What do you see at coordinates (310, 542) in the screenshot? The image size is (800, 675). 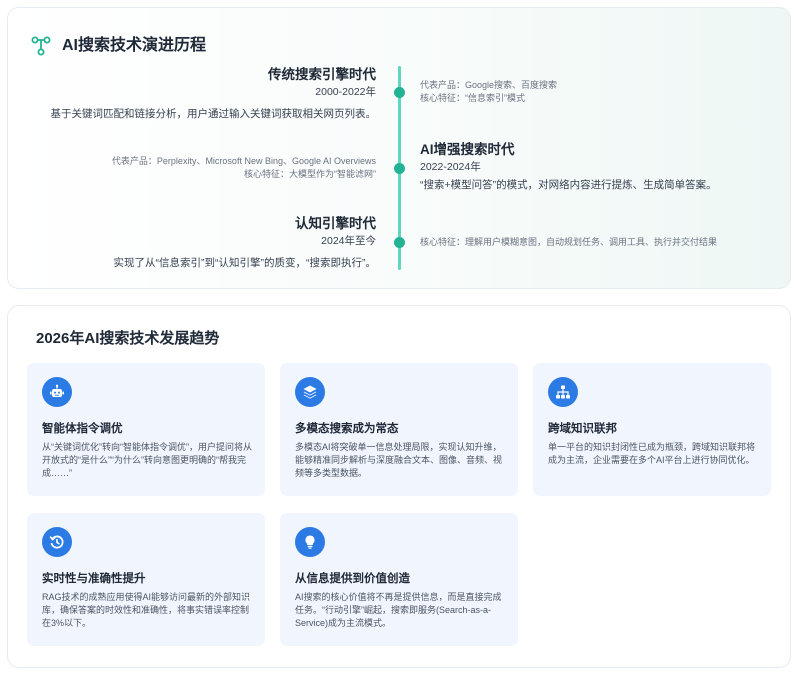 I see `lightbulb-icon` at bounding box center [310, 542].